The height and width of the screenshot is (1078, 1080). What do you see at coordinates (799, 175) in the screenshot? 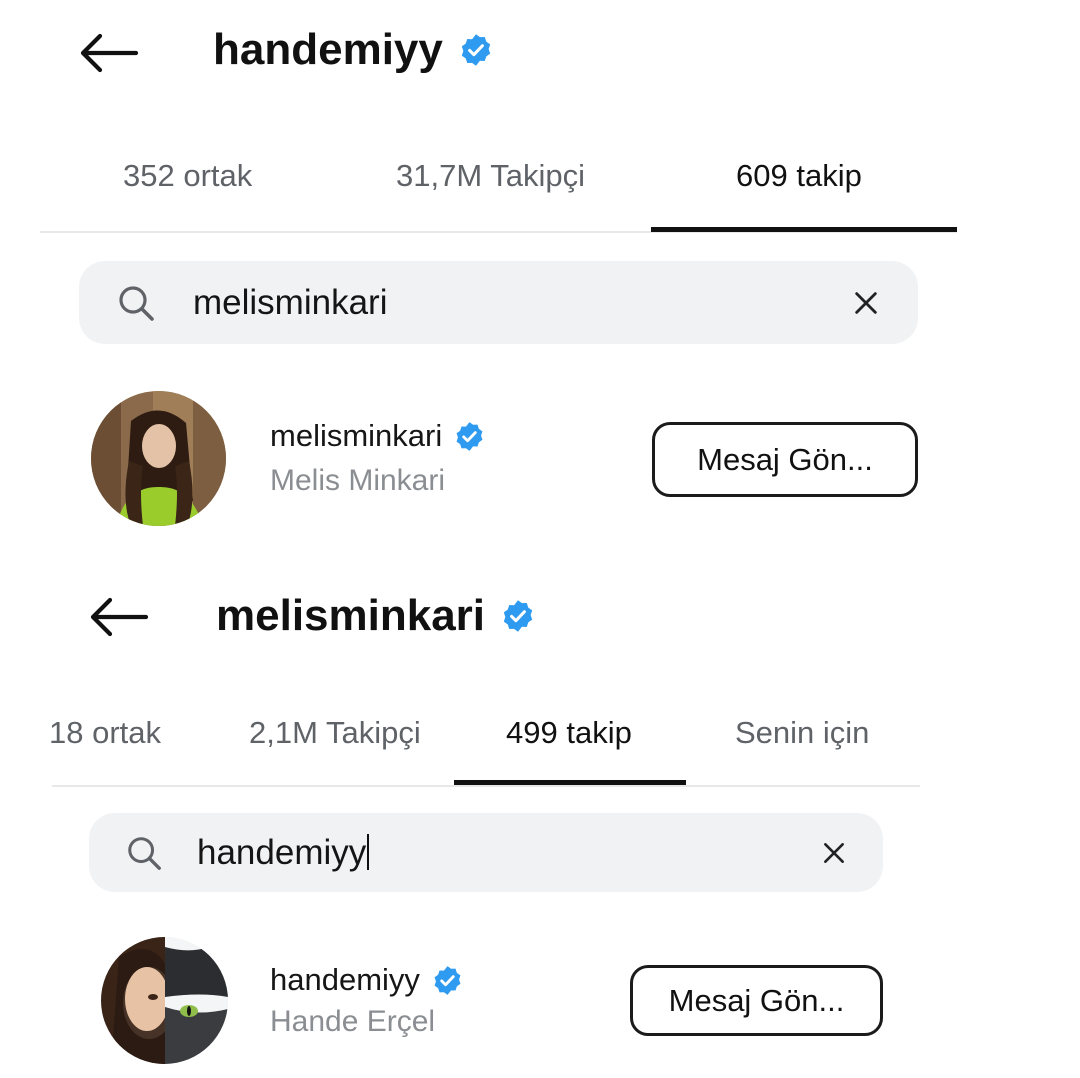
I see `tab-following: 609 takip` at bounding box center [799, 175].